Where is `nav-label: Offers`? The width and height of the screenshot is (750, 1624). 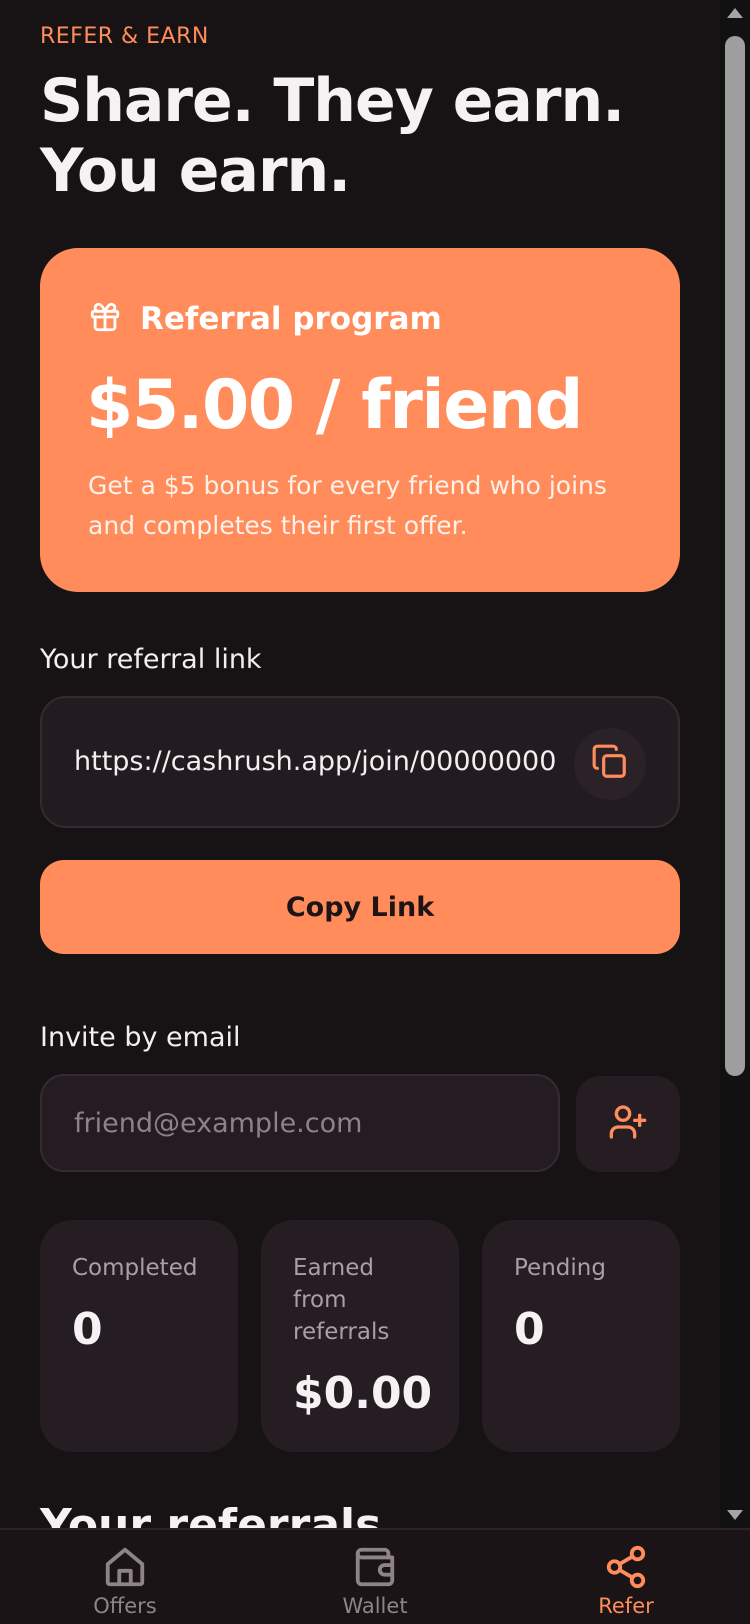
nav-label: Offers is located at coordinates (125, 1606).